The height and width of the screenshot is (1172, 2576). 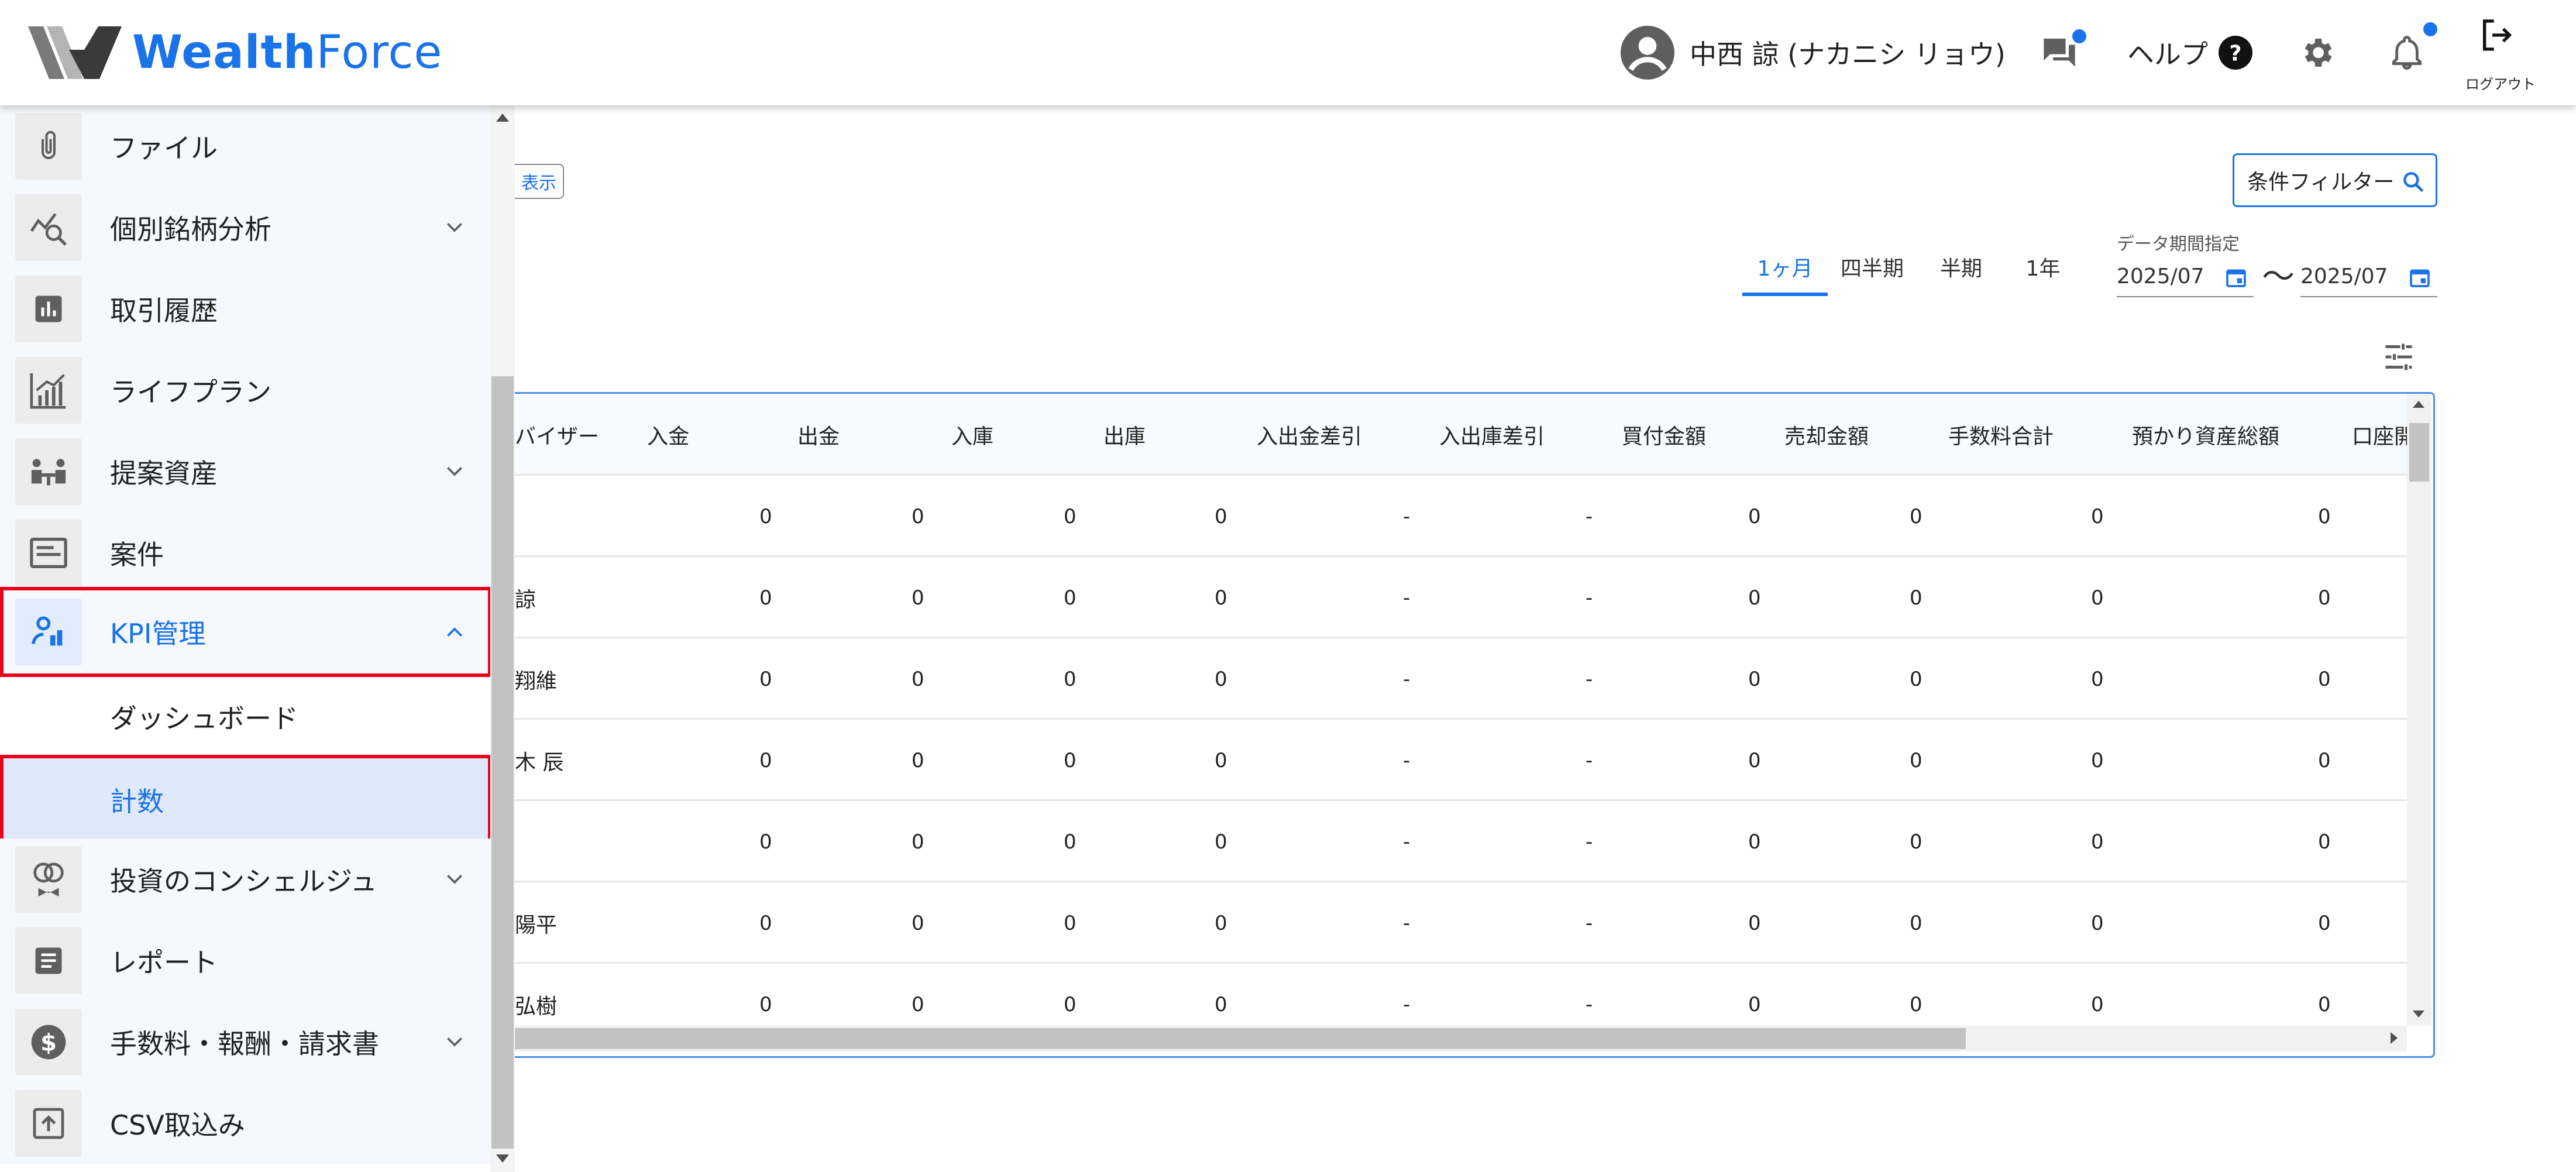 I want to click on upload-icon, so click(x=49, y=1123).